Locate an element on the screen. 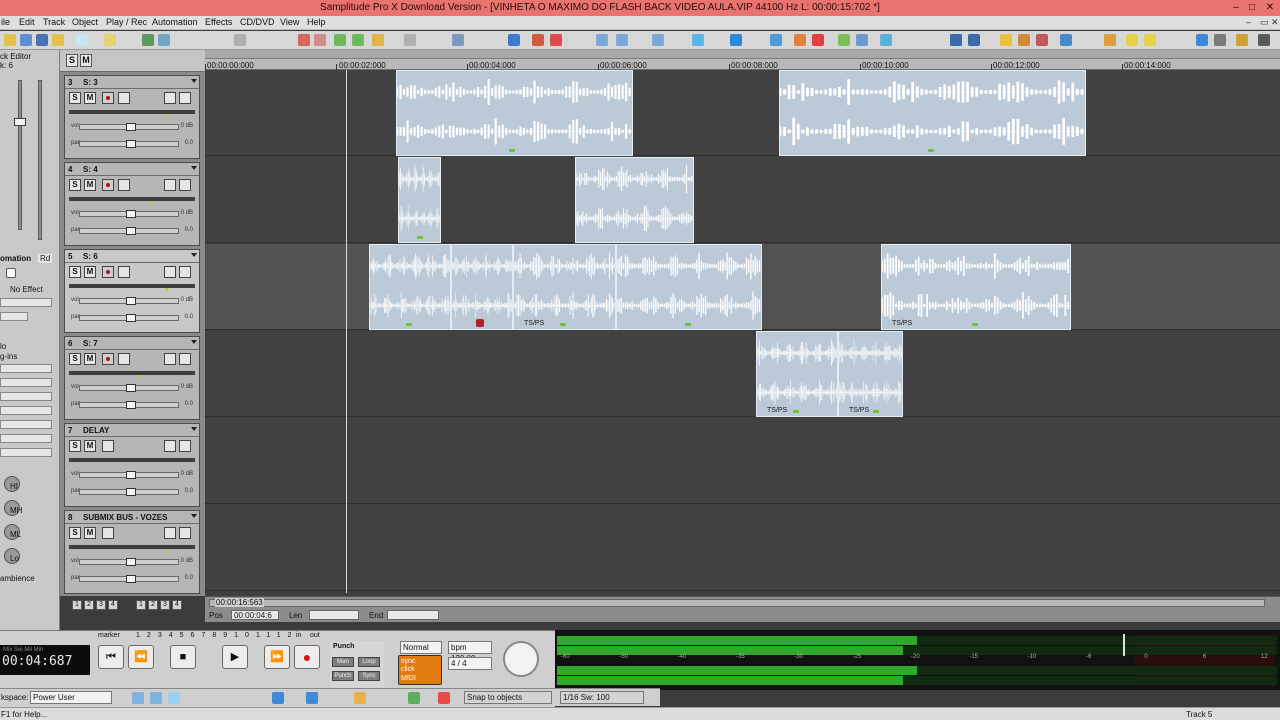 This screenshot has width=1280, height=720. main-fader-knob is located at coordinates (20, 122).